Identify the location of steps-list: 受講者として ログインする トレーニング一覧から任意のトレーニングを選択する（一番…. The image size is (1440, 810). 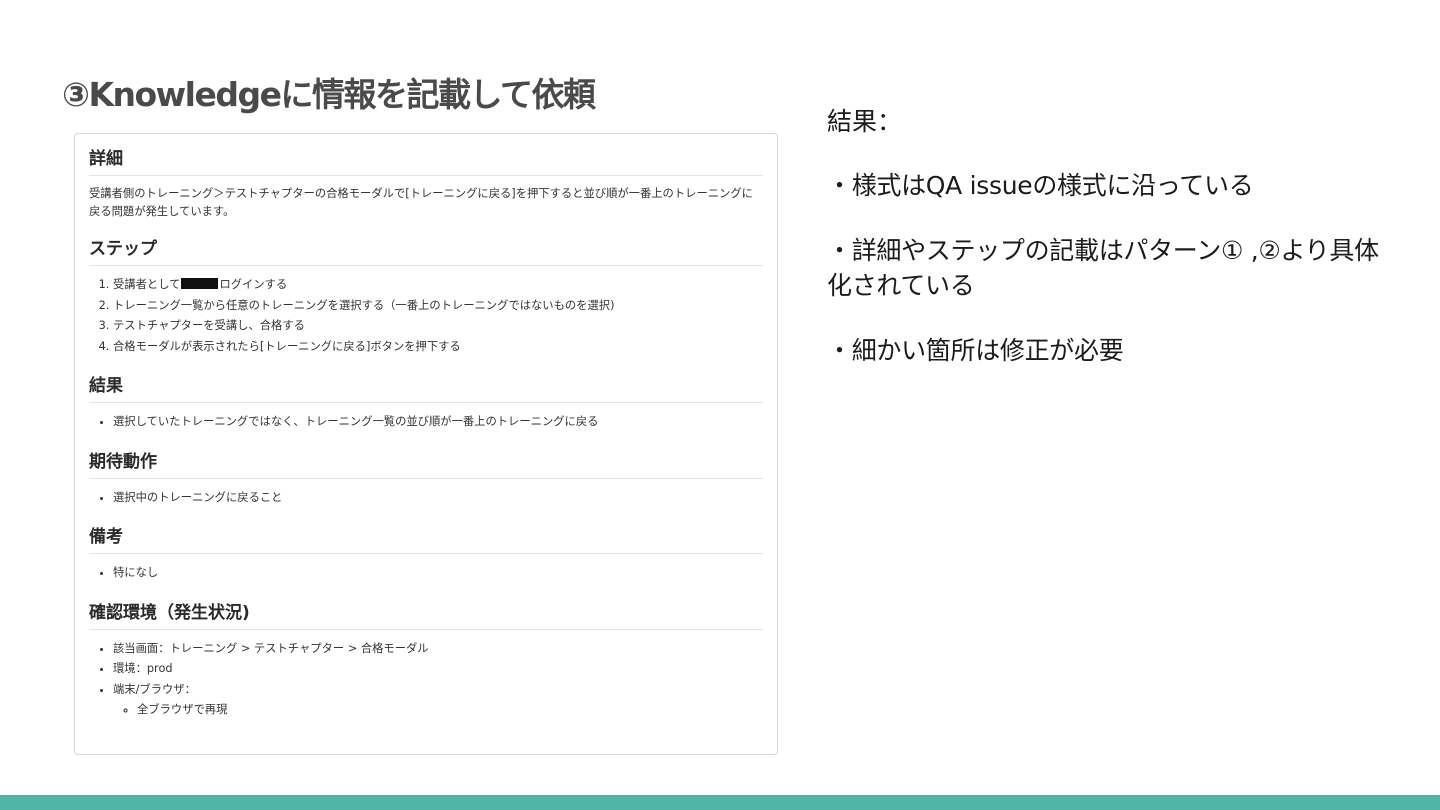
(426, 316).